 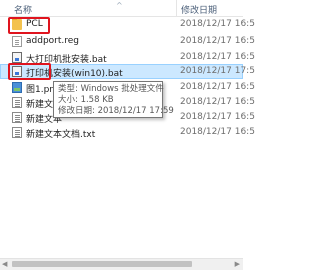 What do you see at coordinates (4, 264) in the screenshot?
I see `scroll-left-icon: ◀` at bounding box center [4, 264].